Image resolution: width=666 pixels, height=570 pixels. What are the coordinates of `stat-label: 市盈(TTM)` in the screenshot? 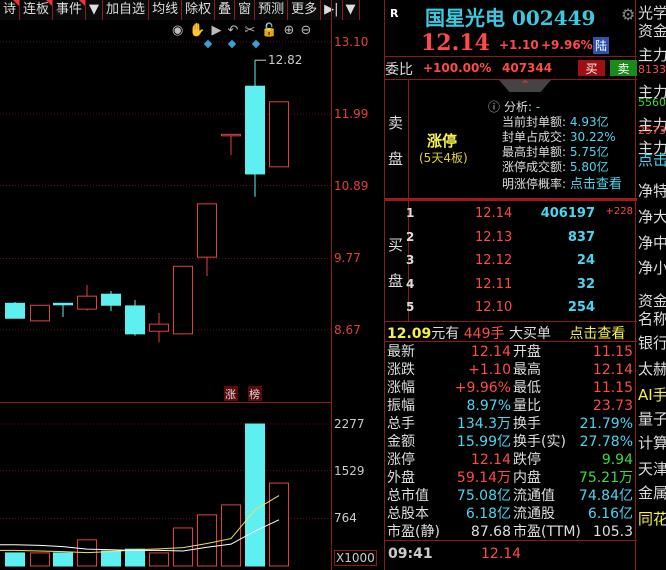 It's located at (547, 532).